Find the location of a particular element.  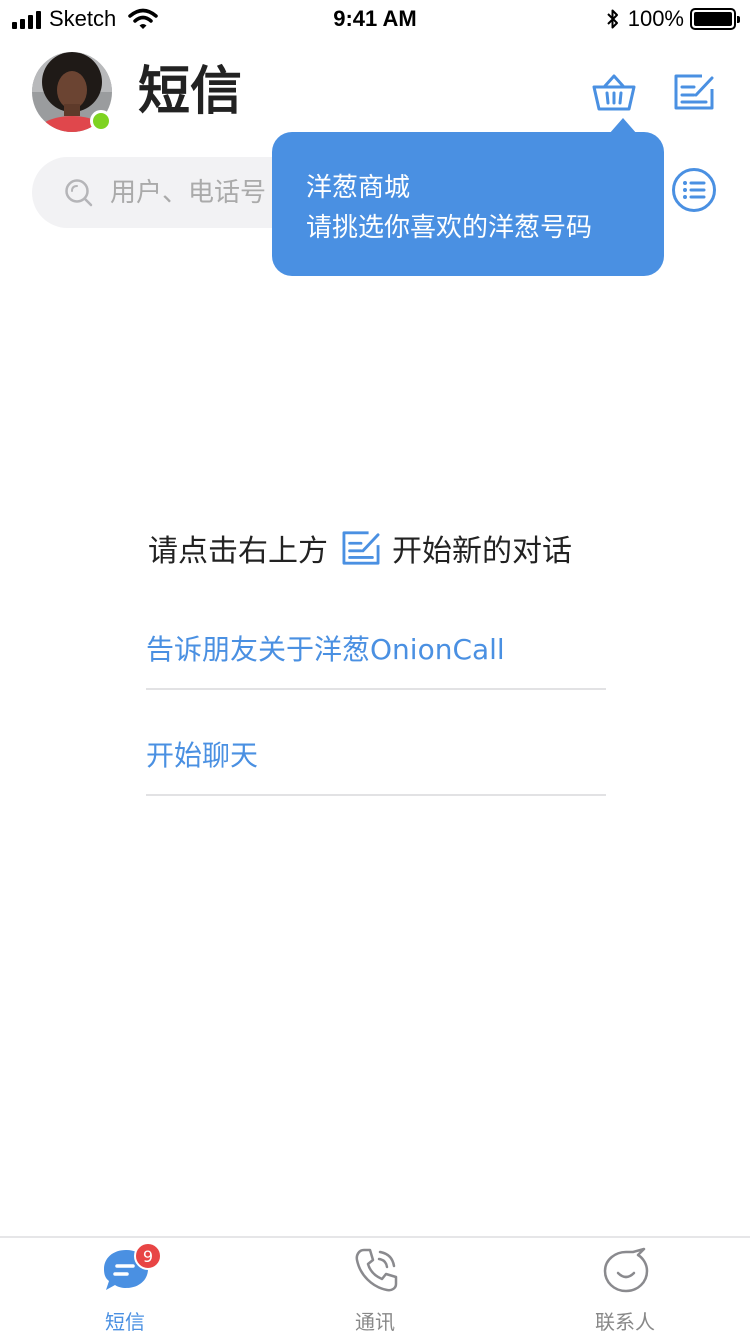

battery-percent: 100% is located at coordinates (655, 18).